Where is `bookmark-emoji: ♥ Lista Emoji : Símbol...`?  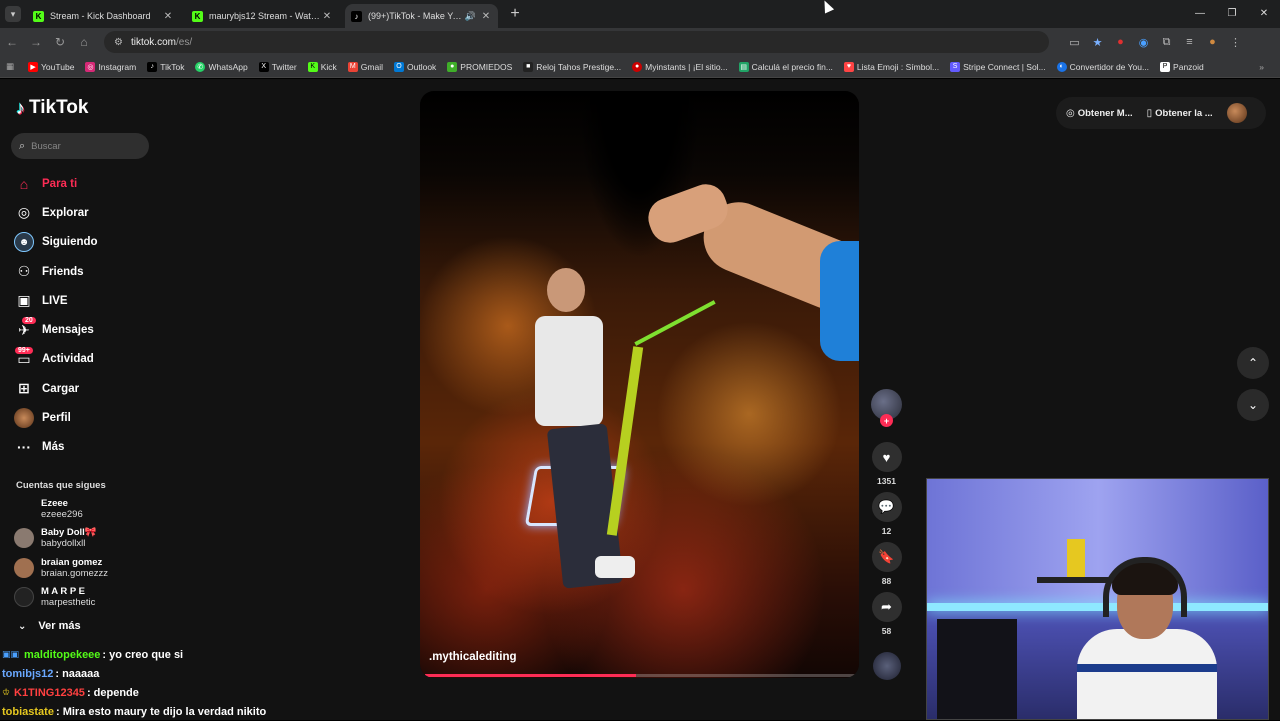 bookmark-emoji: ♥ Lista Emoji : Símbol... is located at coordinates (891, 66).